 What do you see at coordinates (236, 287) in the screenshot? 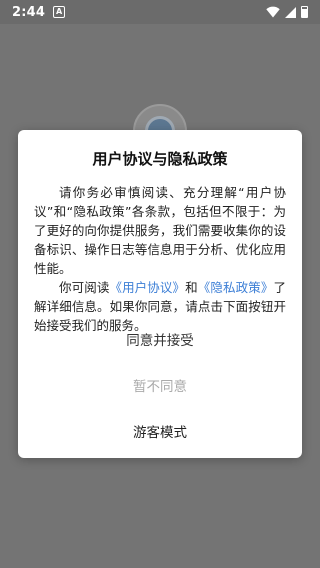
I see `privacy-policy-link: 《隐私政策》` at bounding box center [236, 287].